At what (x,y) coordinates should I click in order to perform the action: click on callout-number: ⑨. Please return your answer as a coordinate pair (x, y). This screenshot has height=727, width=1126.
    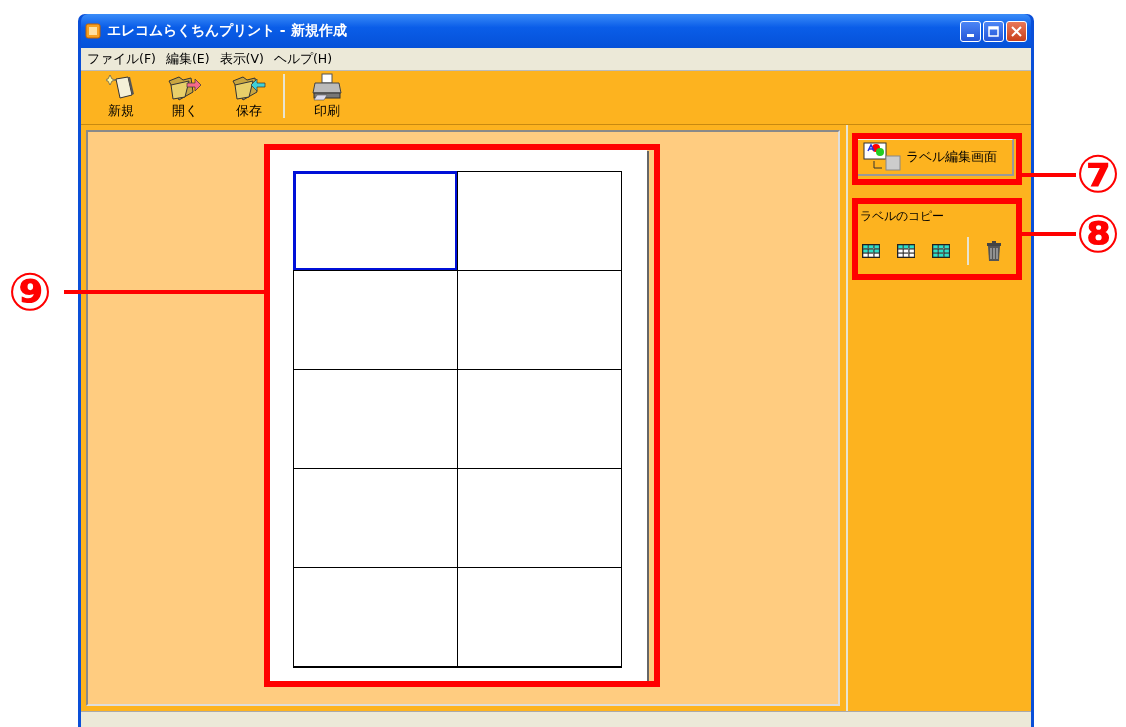
    Looking at the image, I should click on (30, 292).